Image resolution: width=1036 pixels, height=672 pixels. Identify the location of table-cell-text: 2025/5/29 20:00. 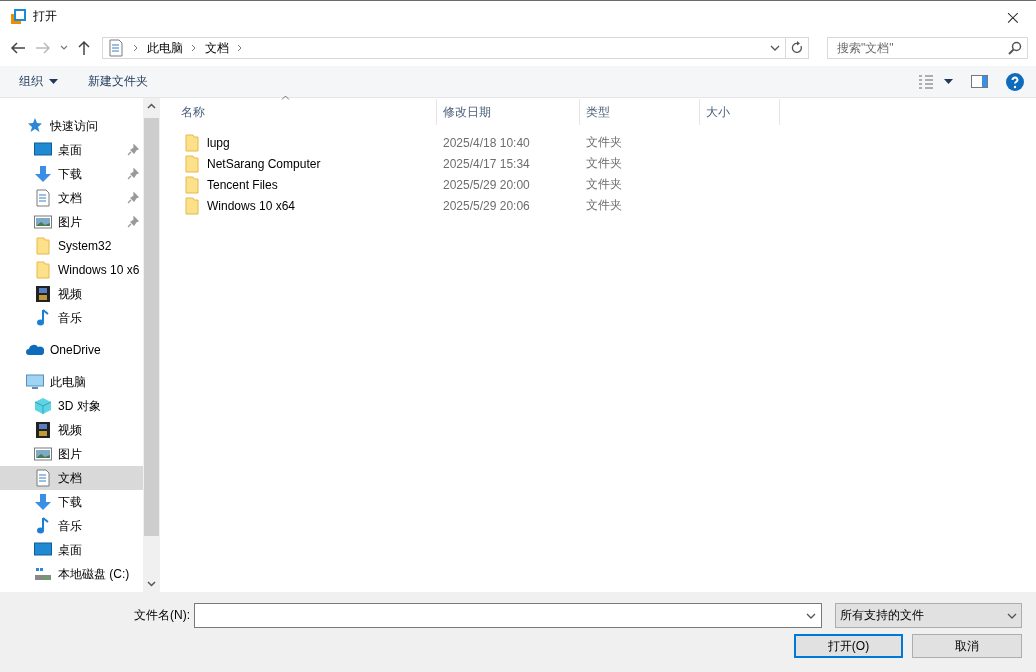
(486, 184).